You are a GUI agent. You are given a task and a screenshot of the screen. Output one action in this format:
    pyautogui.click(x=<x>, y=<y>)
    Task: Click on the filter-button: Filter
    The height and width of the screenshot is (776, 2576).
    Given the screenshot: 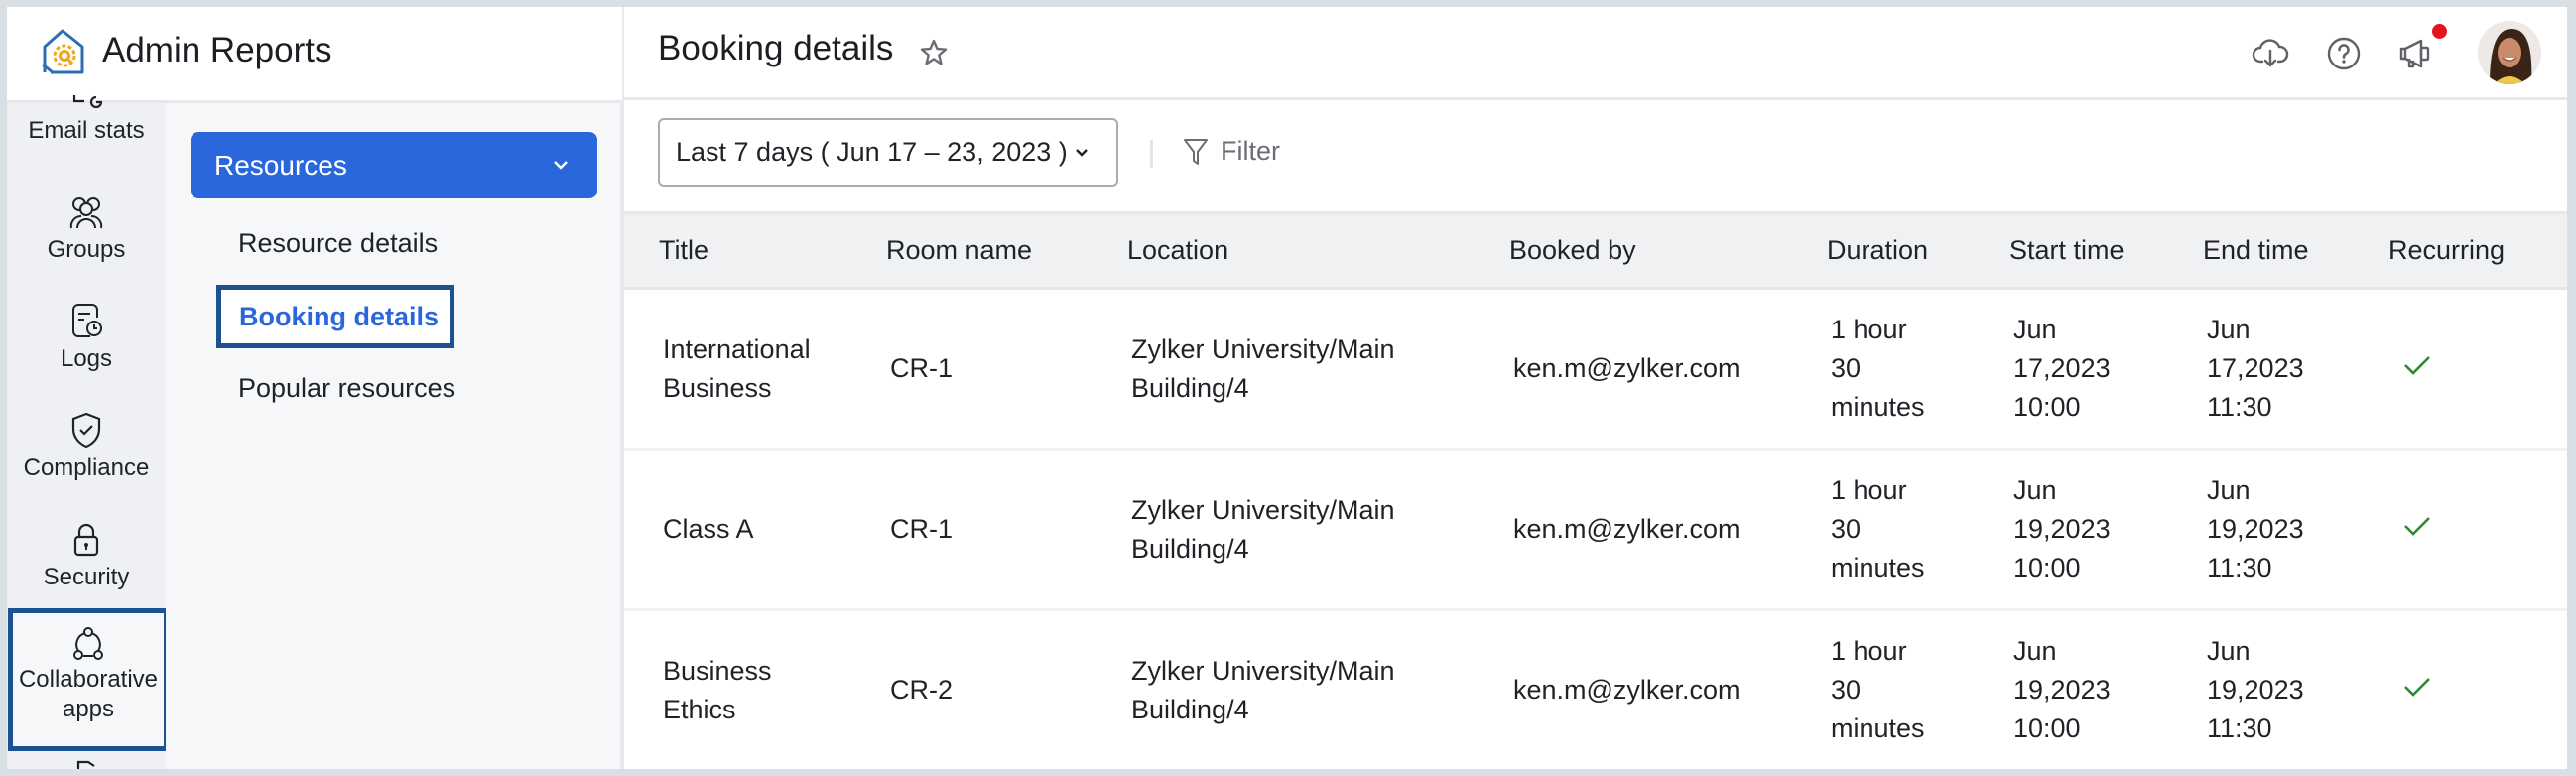 What is the action you would take?
    pyautogui.click(x=1232, y=151)
    